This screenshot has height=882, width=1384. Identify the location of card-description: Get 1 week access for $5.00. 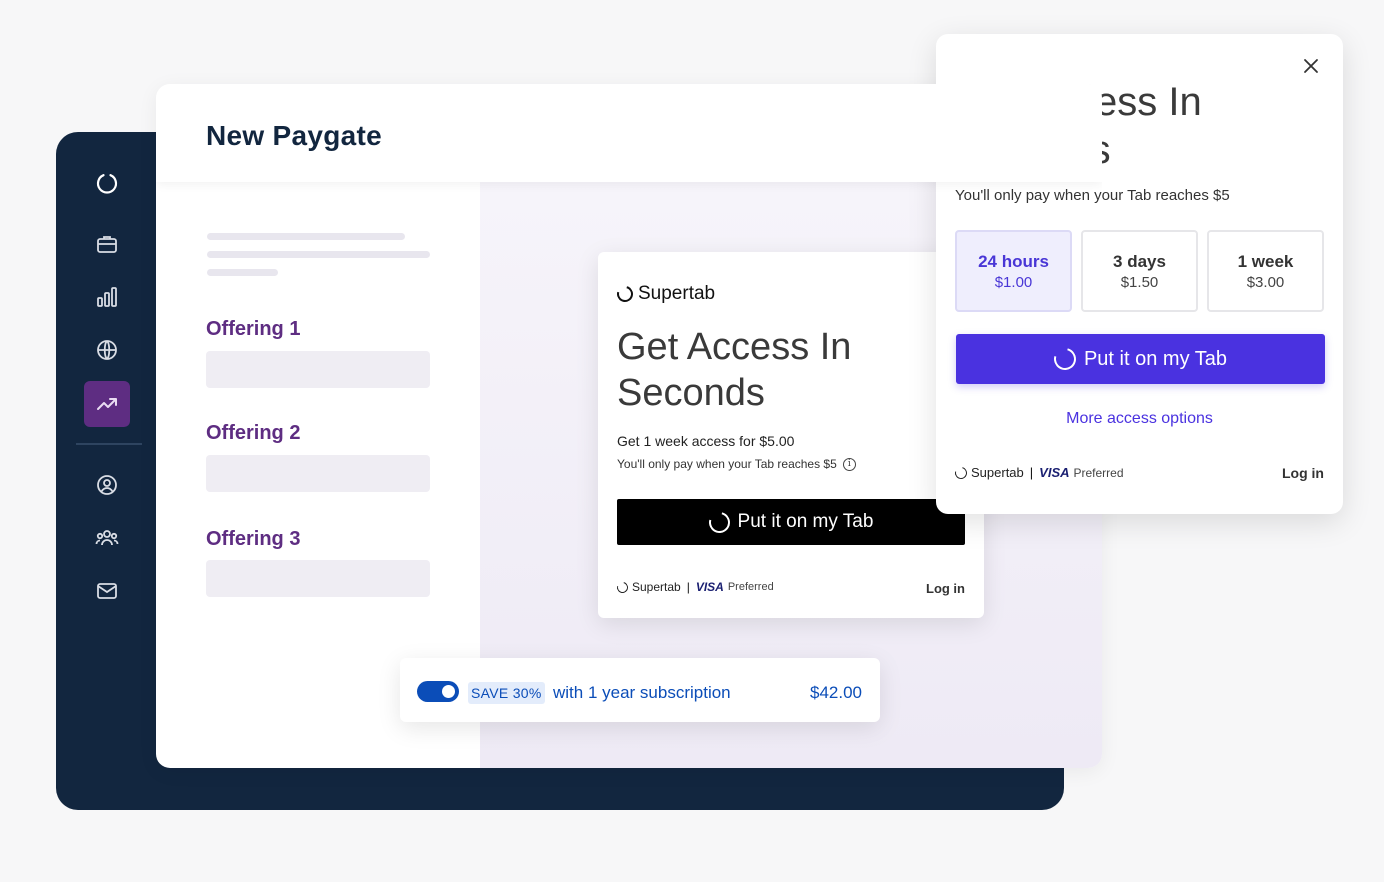
(706, 441).